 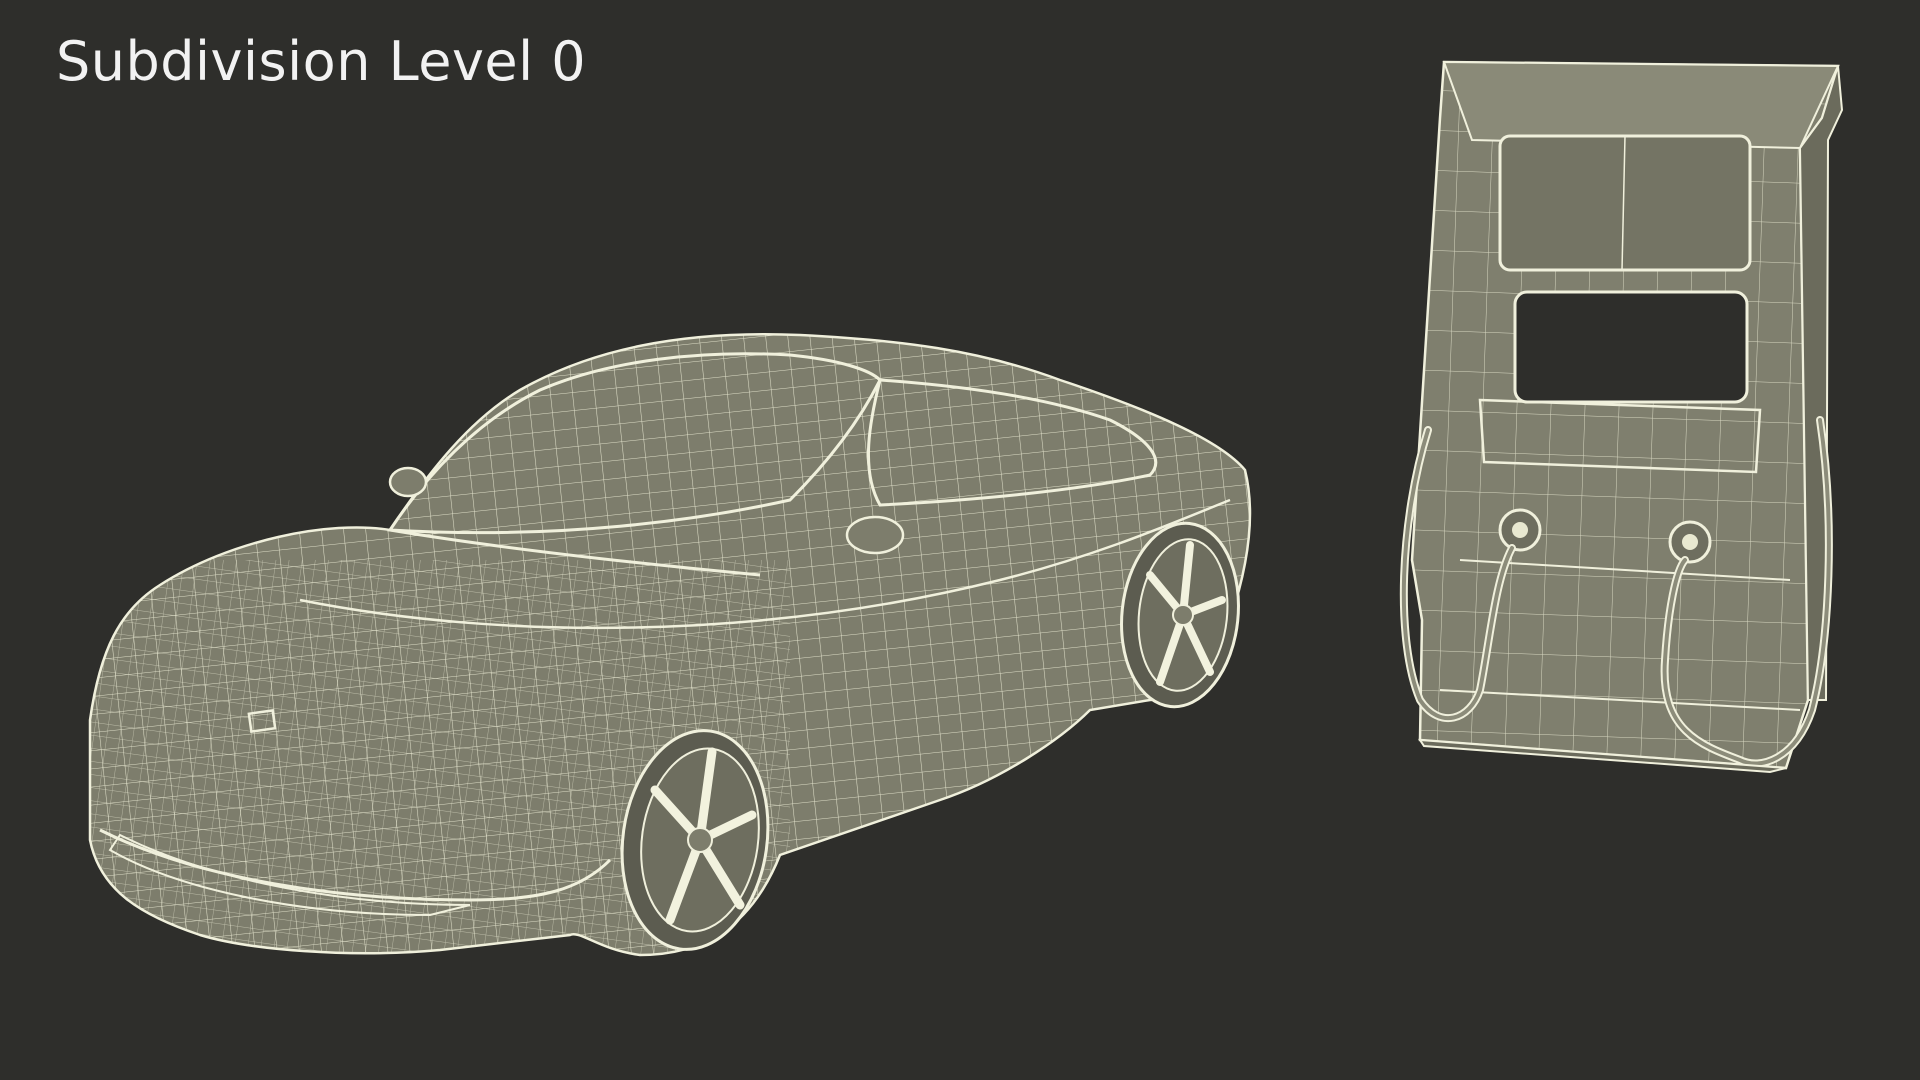 What do you see at coordinates (1690, 542) in the screenshot?
I see `station-connector-right` at bounding box center [1690, 542].